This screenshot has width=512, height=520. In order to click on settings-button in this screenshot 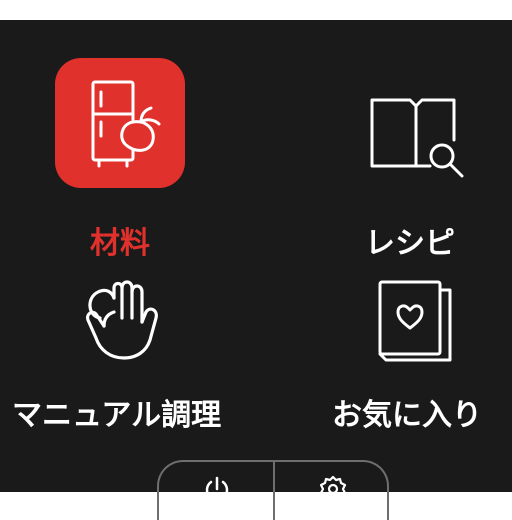, I will do `click(332, 491)`.